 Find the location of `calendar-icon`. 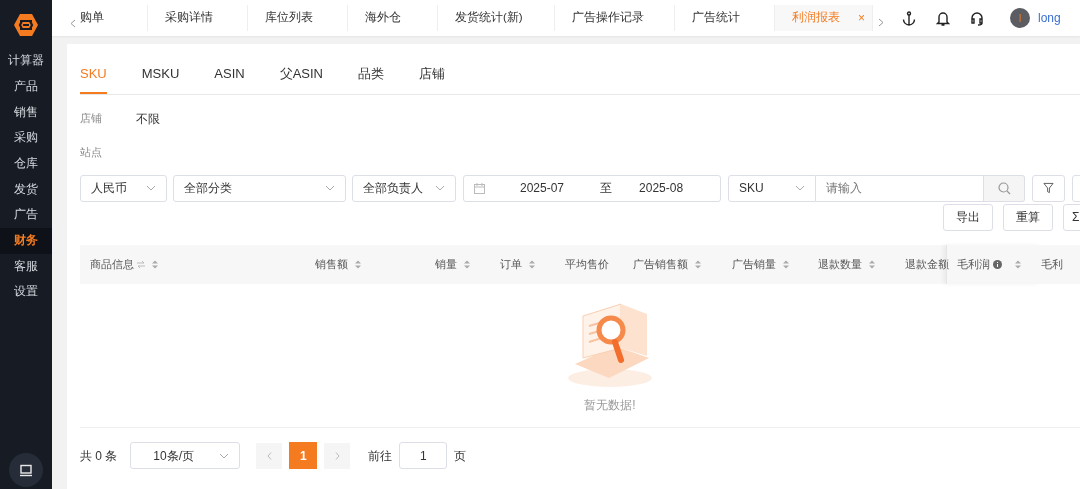

calendar-icon is located at coordinates (479, 188).